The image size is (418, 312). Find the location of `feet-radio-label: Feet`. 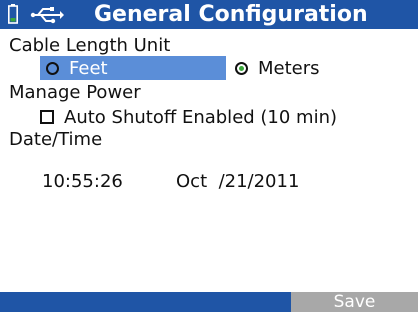

feet-radio-label: Feet is located at coordinates (88, 68).